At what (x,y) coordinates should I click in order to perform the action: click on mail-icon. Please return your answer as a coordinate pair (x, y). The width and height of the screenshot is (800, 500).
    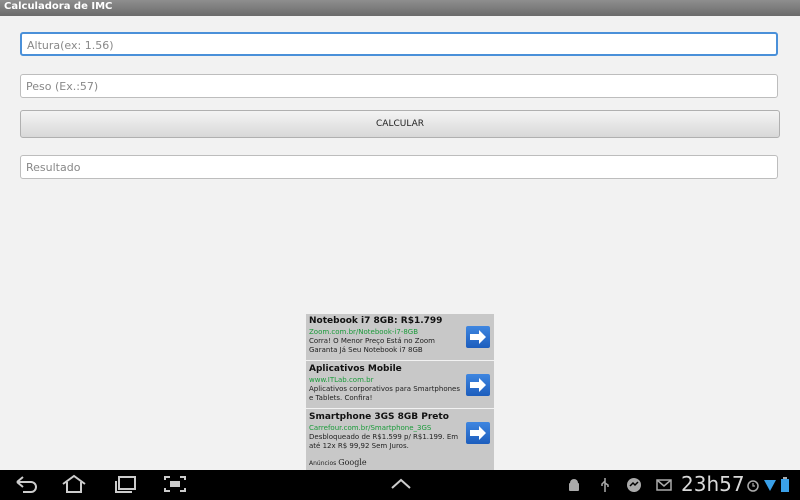
    Looking at the image, I should click on (664, 487).